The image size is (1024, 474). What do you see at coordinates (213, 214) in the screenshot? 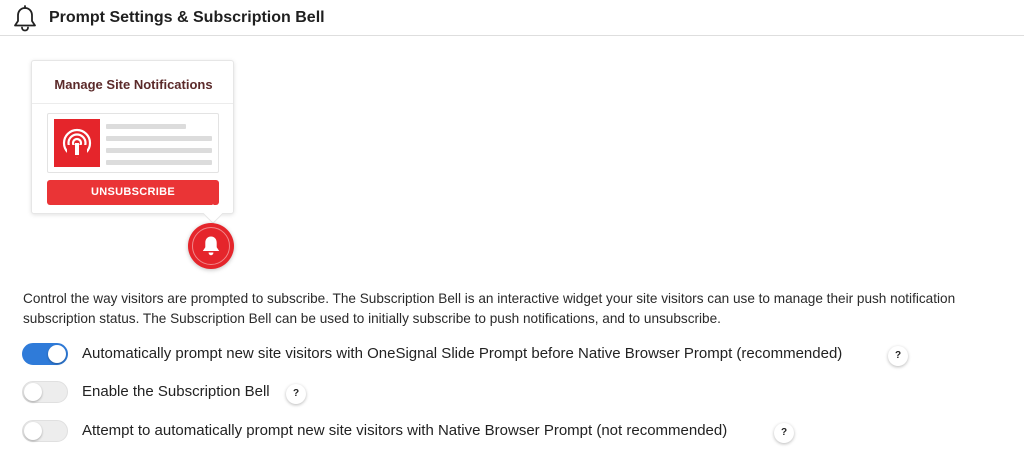
I see `preview-pointer` at bounding box center [213, 214].